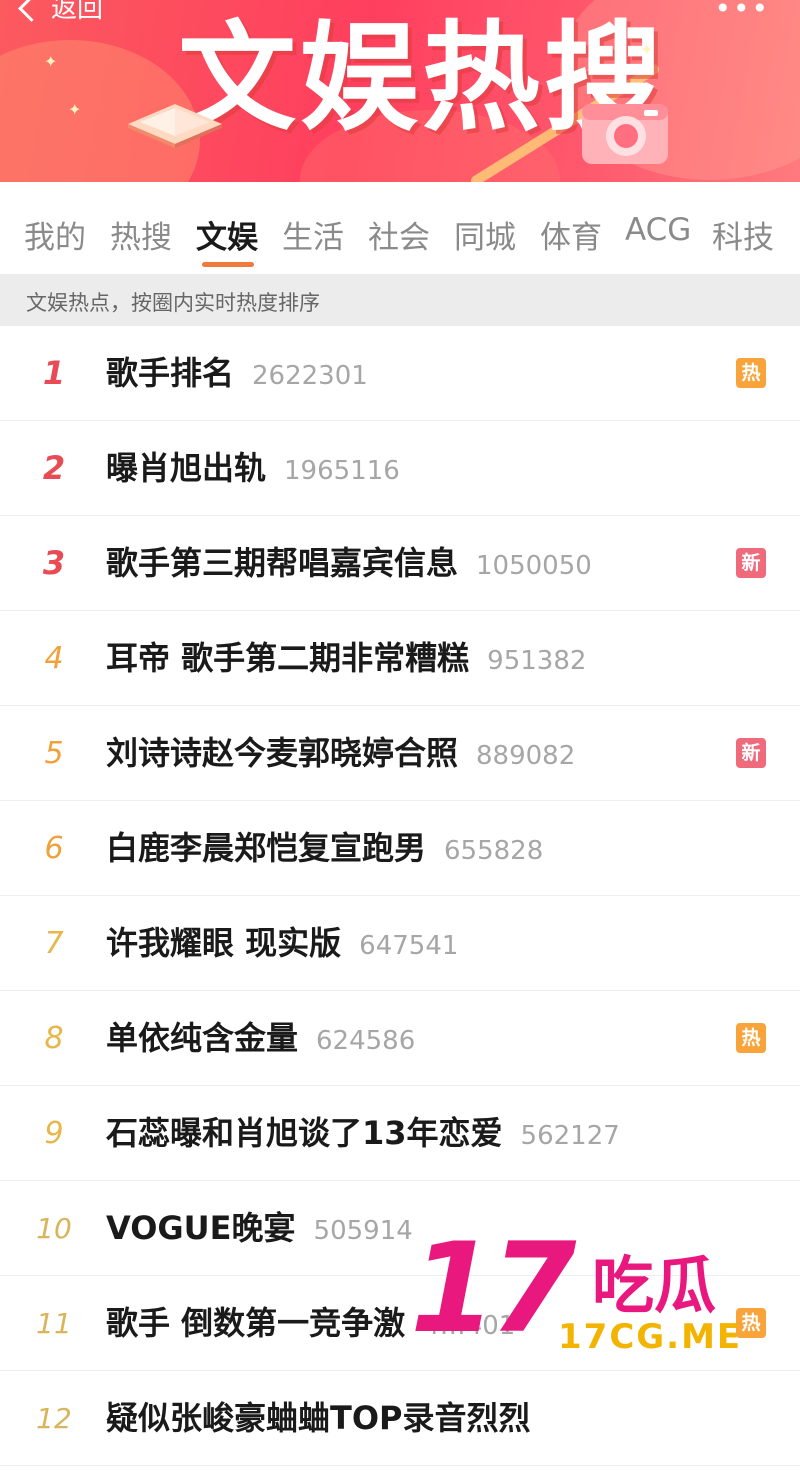  What do you see at coordinates (223, 943) in the screenshot?
I see `item-title: 许我耀眼 现实版` at bounding box center [223, 943].